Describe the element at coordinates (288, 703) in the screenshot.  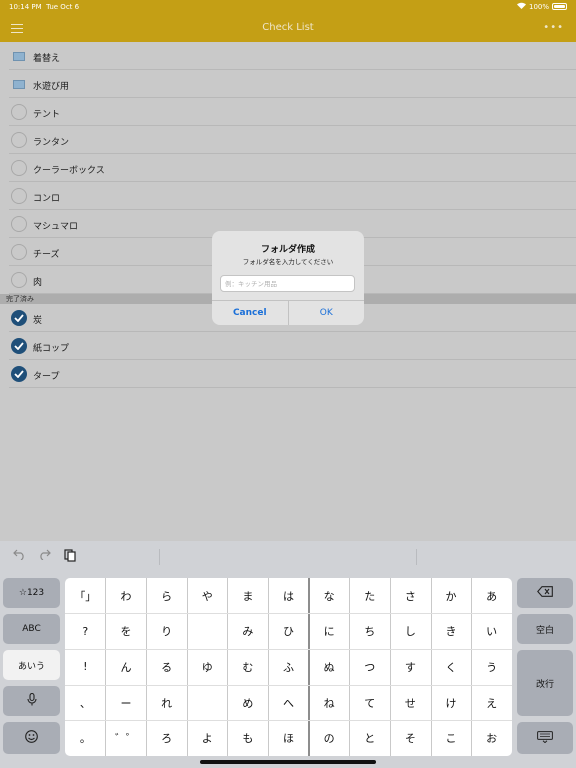
I see `kana-key: へ` at that location.